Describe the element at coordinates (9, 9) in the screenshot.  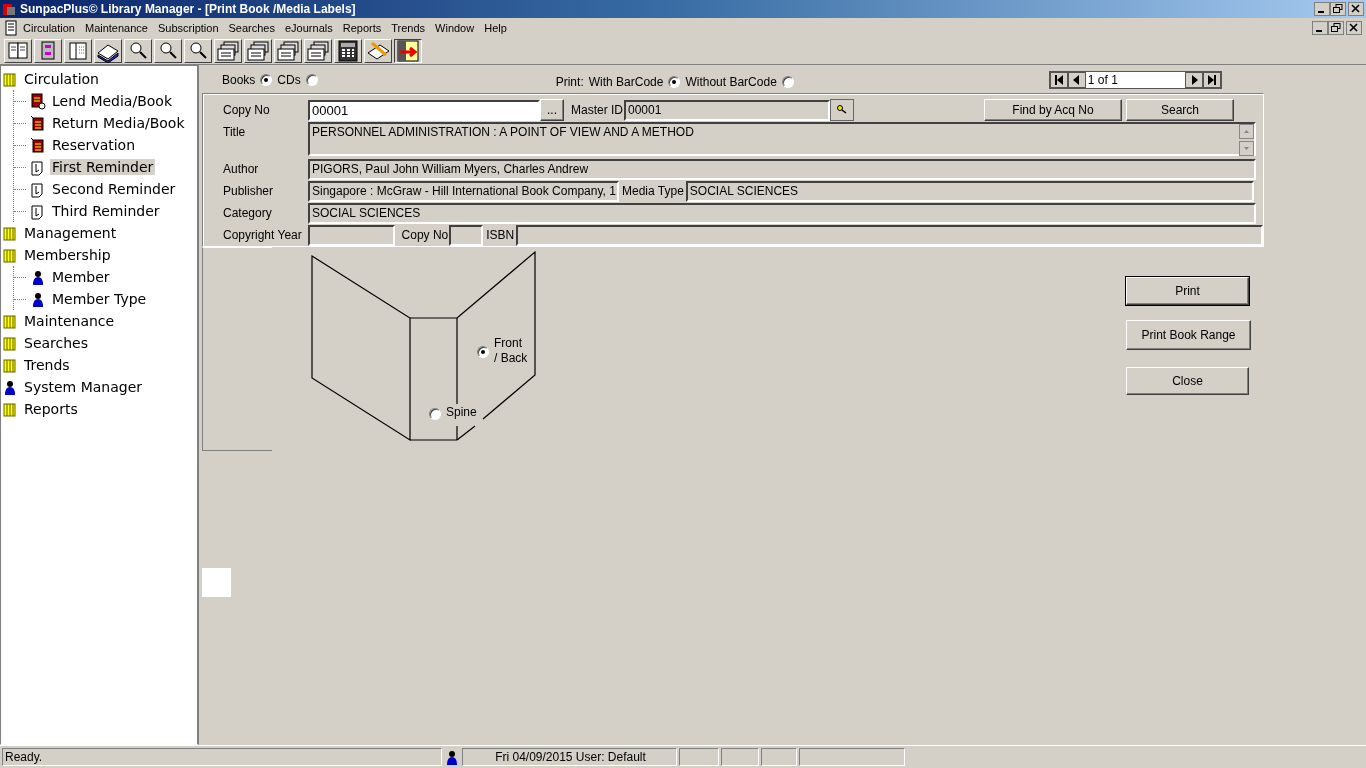
I see `app-logo-icon` at that location.